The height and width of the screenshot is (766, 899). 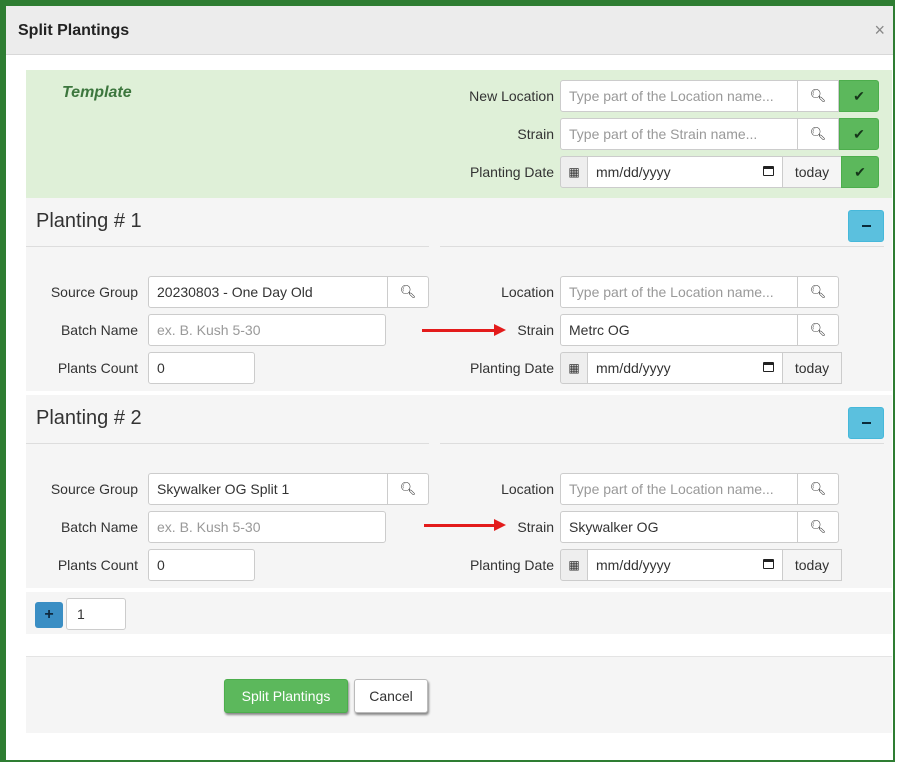 What do you see at coordinates (459, 613) in the screenshot?
I see `add-planting-row: + 1` at bounding box center [459, 613].